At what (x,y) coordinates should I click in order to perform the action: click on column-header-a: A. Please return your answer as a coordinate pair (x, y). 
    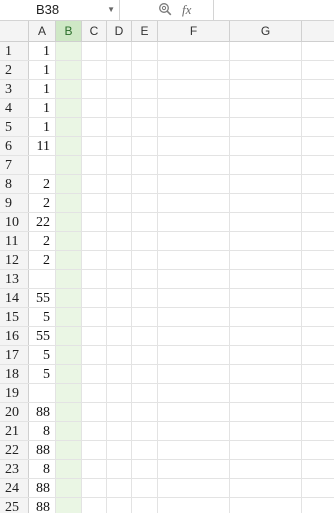
    Looking at the image, I should click on (42, 31).